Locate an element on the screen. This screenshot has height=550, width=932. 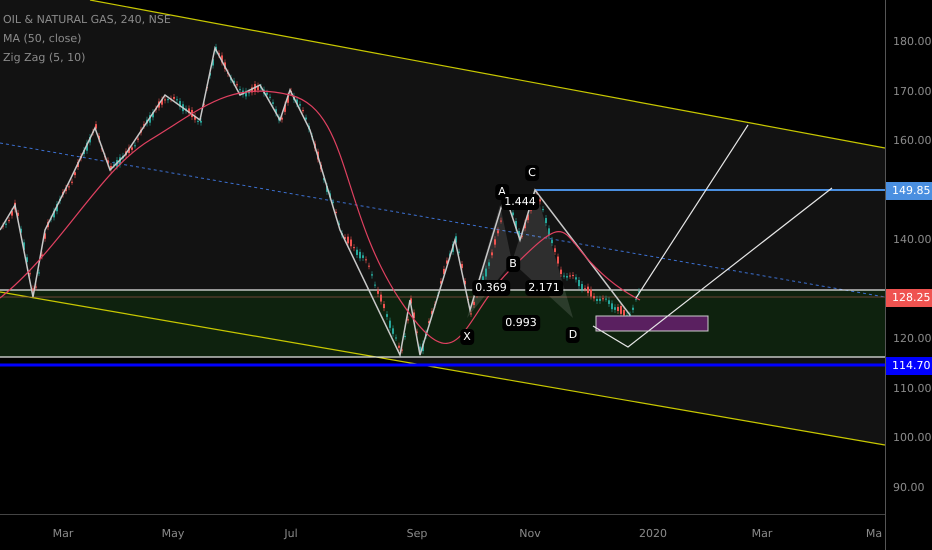
price-axis-label: 160.00 is located at coordinates (912, 140).